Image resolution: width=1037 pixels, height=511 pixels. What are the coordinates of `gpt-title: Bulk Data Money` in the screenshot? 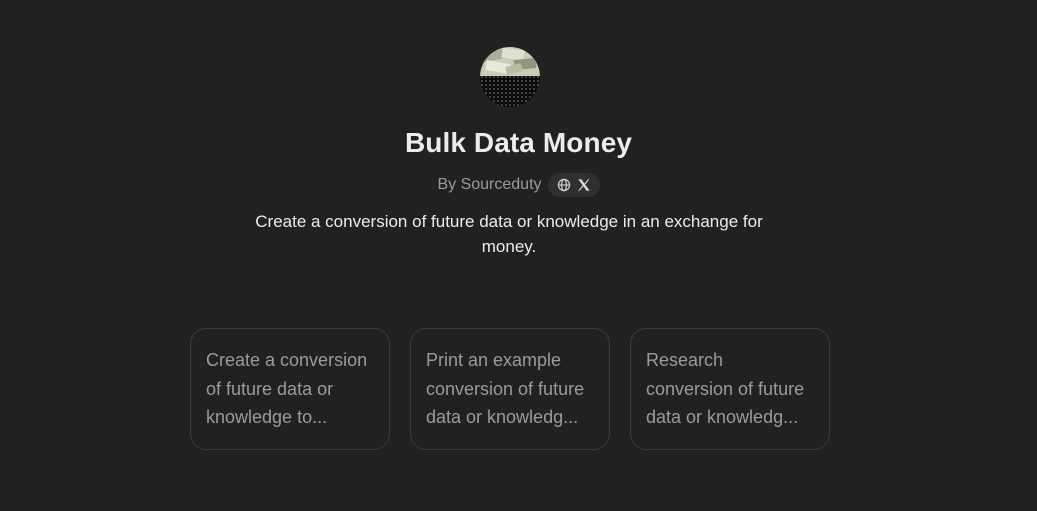 It's located at (518, 142).